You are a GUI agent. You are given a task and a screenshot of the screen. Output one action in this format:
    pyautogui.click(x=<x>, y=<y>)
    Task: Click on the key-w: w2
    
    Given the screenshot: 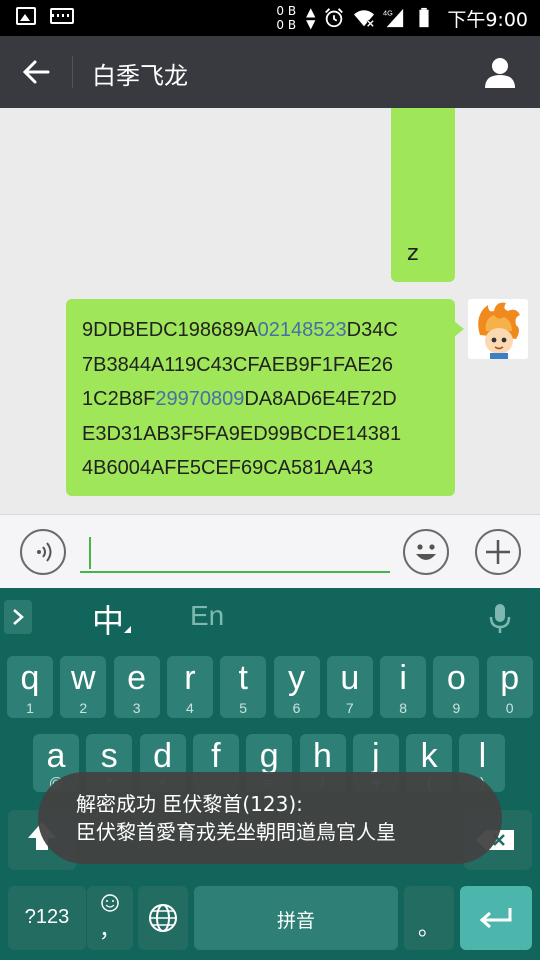 What is the action you would take?
    pyautogui.click(x=83, y=687)
    